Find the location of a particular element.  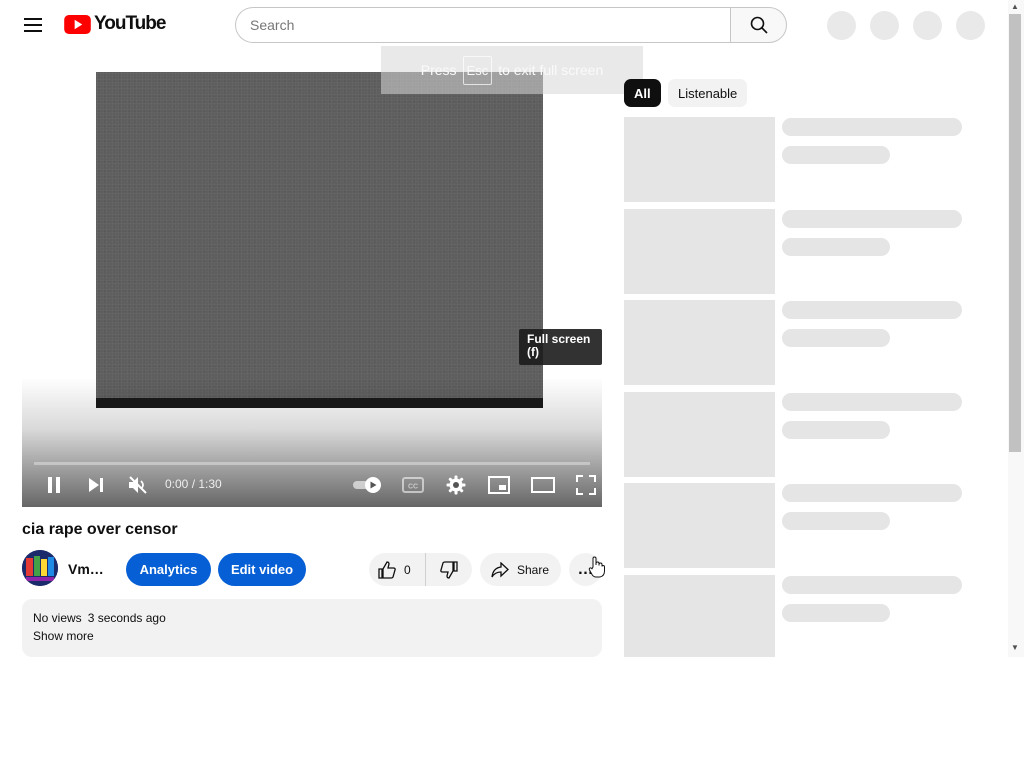

captions-button: CC is located at coordinates (413, 485).